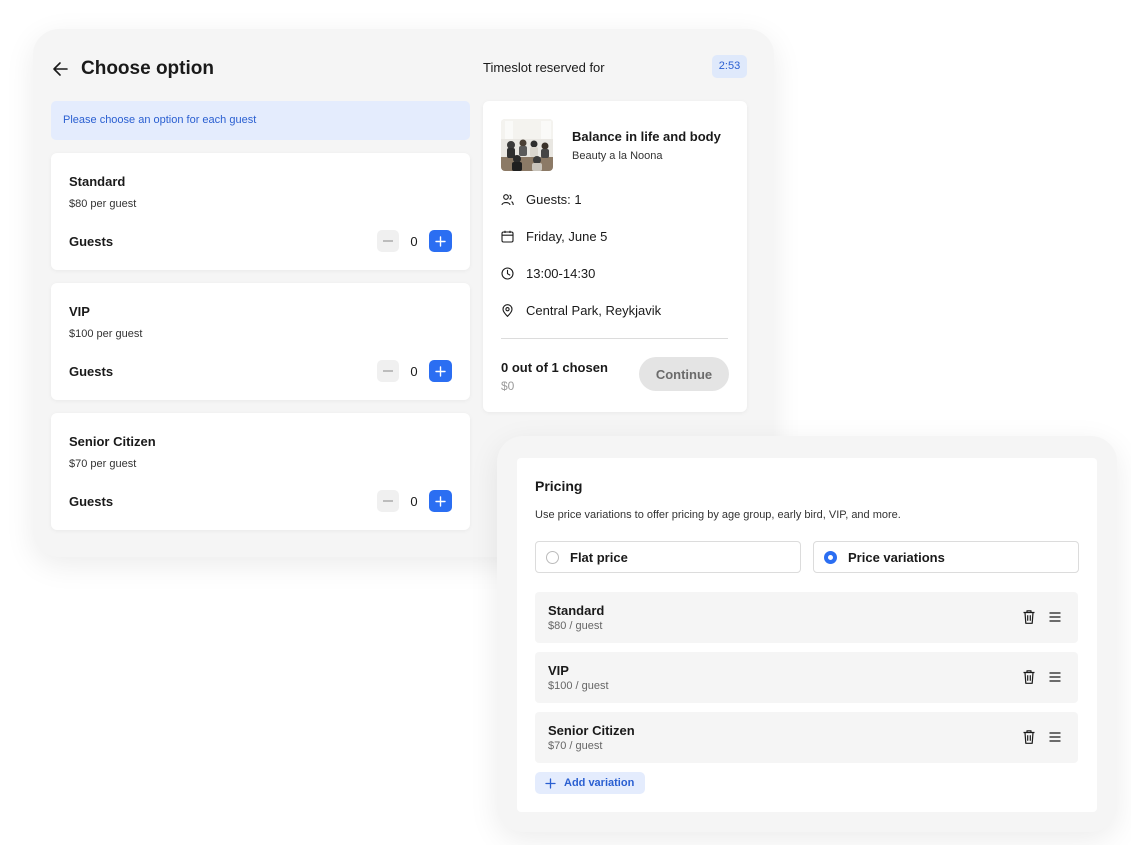 Image resolution: width=1131 pixels, height=845 pixels. I want to click on variation-row-standard: Standard $80 / guest, so click(806, 617).